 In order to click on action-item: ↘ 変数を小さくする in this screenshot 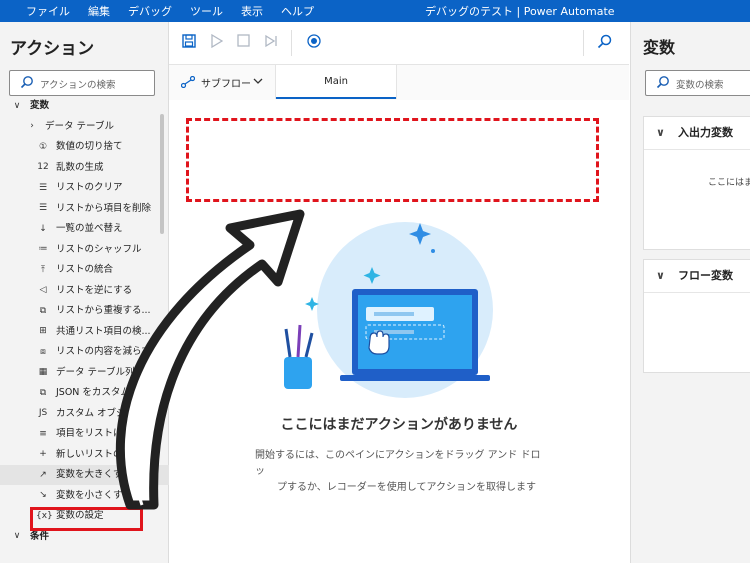, I will do `click(98, 496)`.